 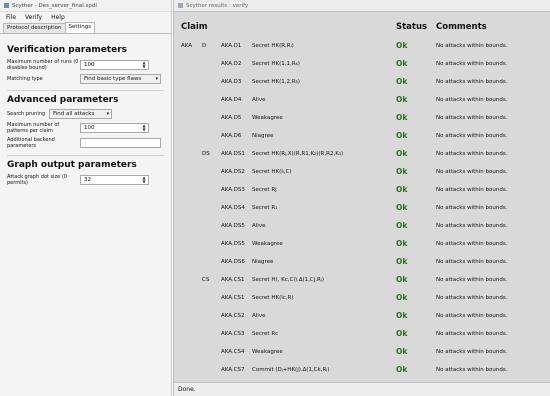 What do you see at coordinates (206, 280) in the screenshot?
I see `row-role: CS` at bounding box center [206, 280].